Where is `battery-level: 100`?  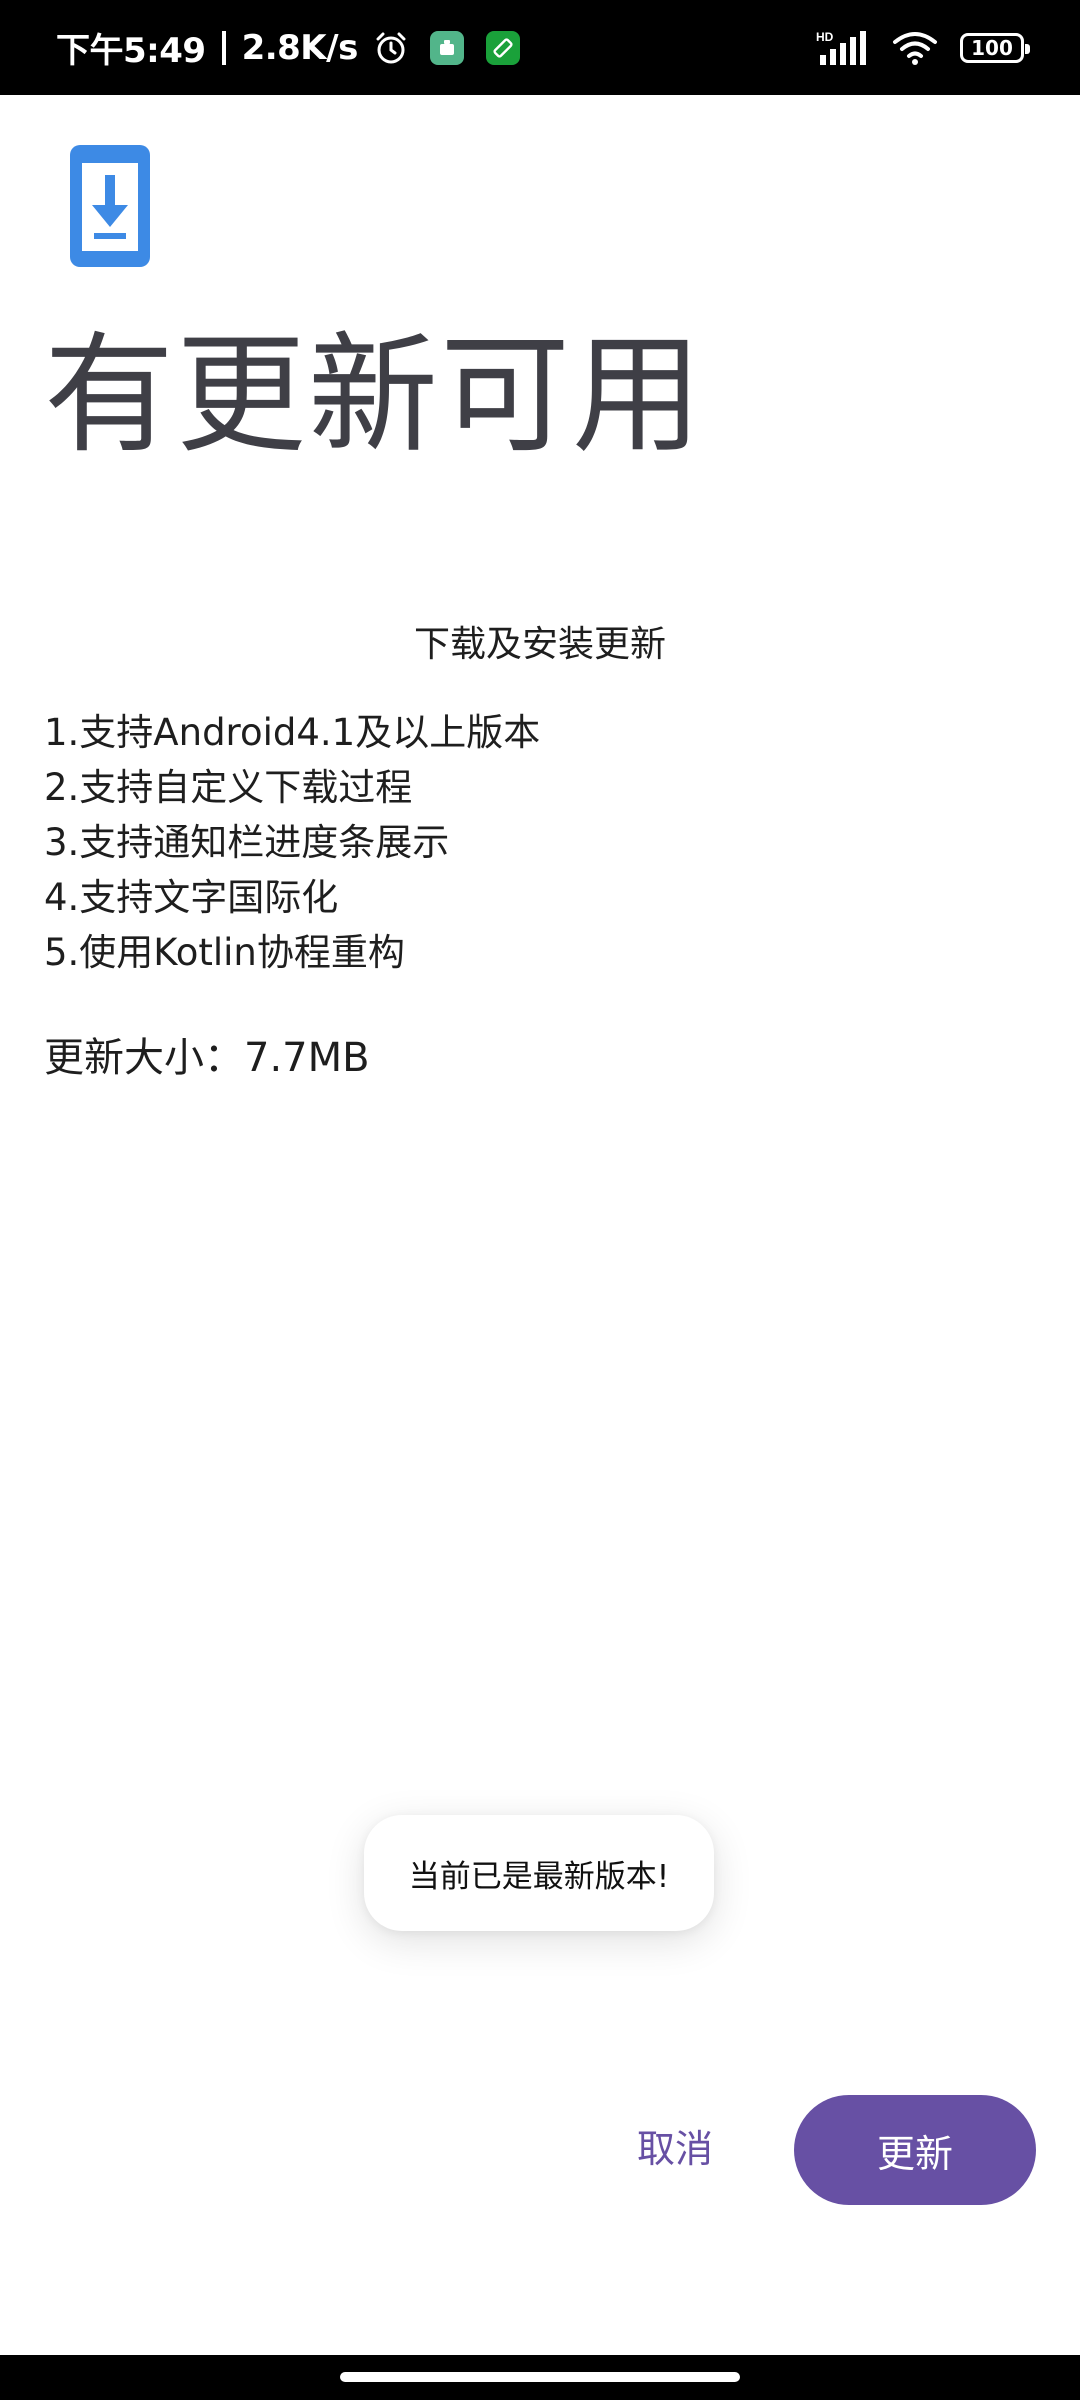
battery-level: 100 is located at coordinates (992, 47).